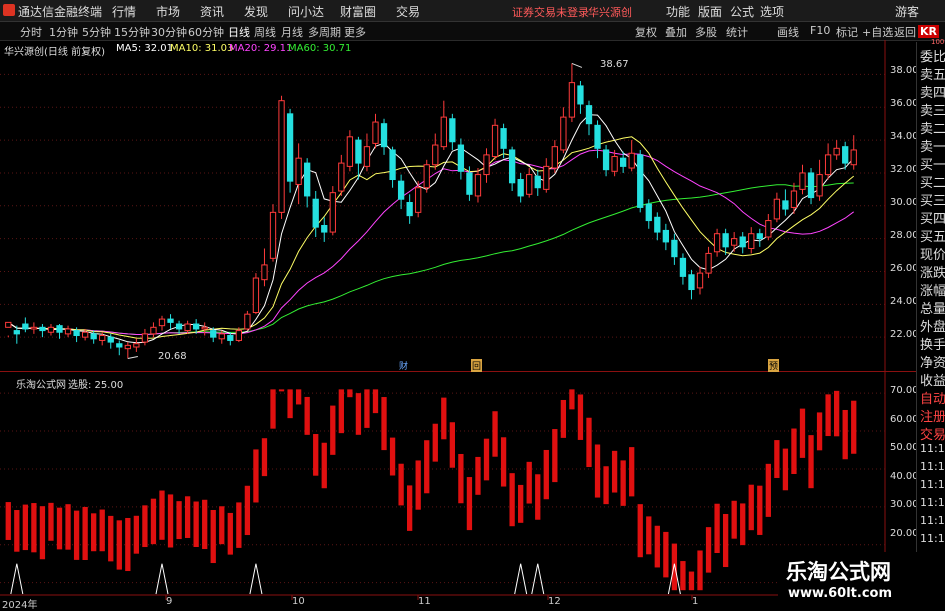 Image resolution: width=945 pixels, height=611 pixels. What do you see at coordinates (695, 601) in the screenshot?
I see `x-tick: 1` at bounding box center [695, 601].